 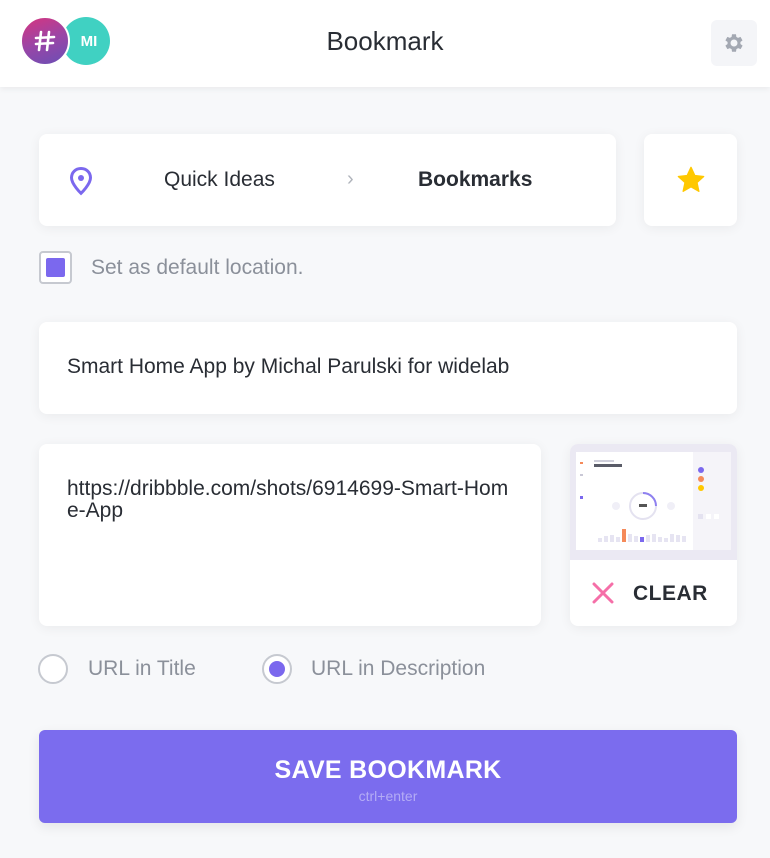 I want to click on breadcrumb-item-quick-ideas: Quick Ideas, so click(x=219, y=180).